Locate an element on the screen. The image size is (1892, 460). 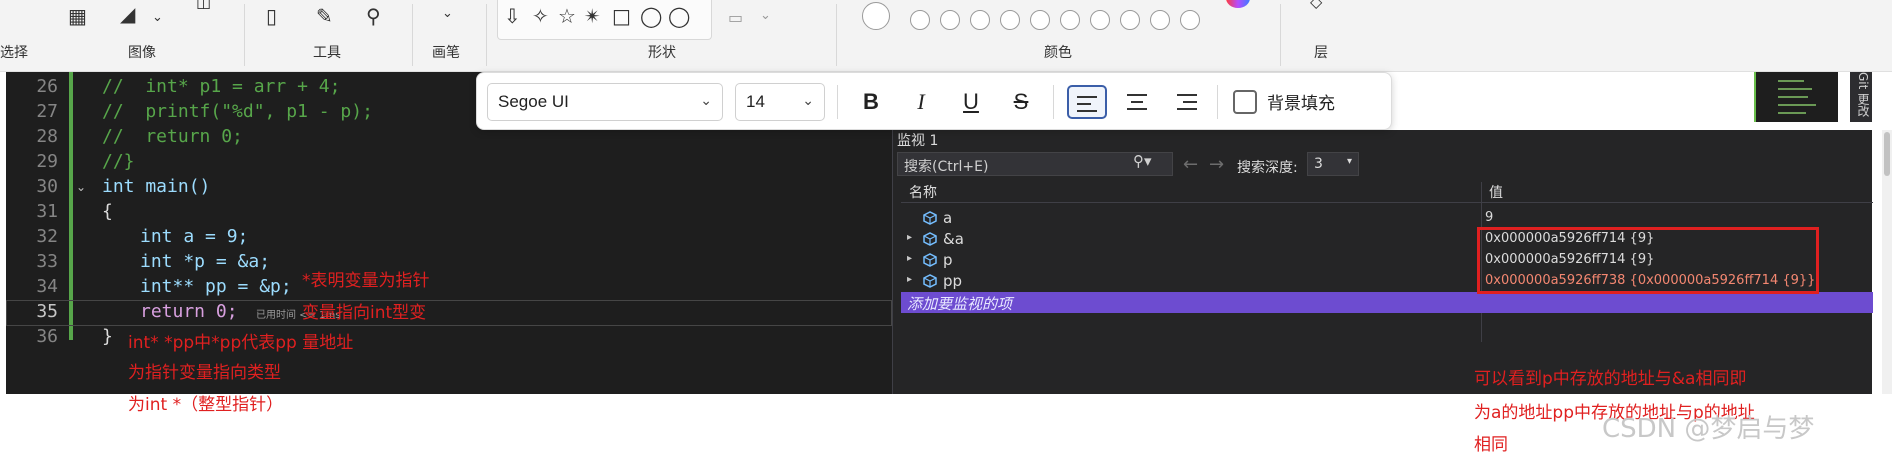
fill-chevron-down-icon: ⌄ is located at coordinates (765, 16).